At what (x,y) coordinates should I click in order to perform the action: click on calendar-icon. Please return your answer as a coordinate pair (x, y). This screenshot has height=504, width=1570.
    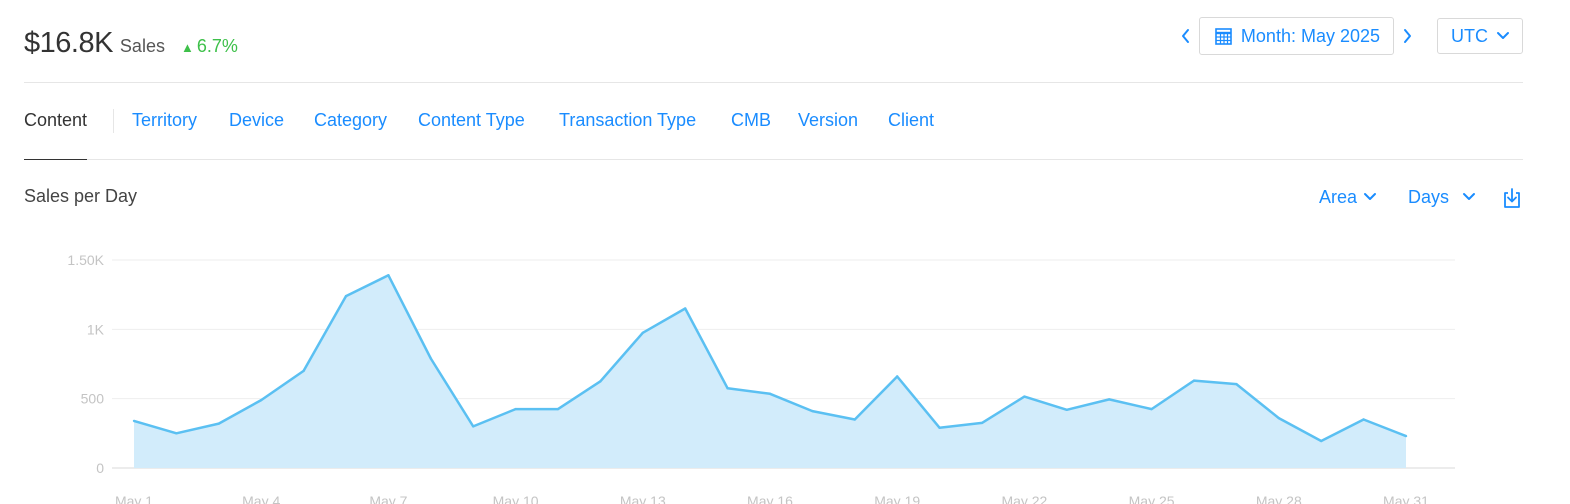
    Looking at the image, I should click on (1223, 36).